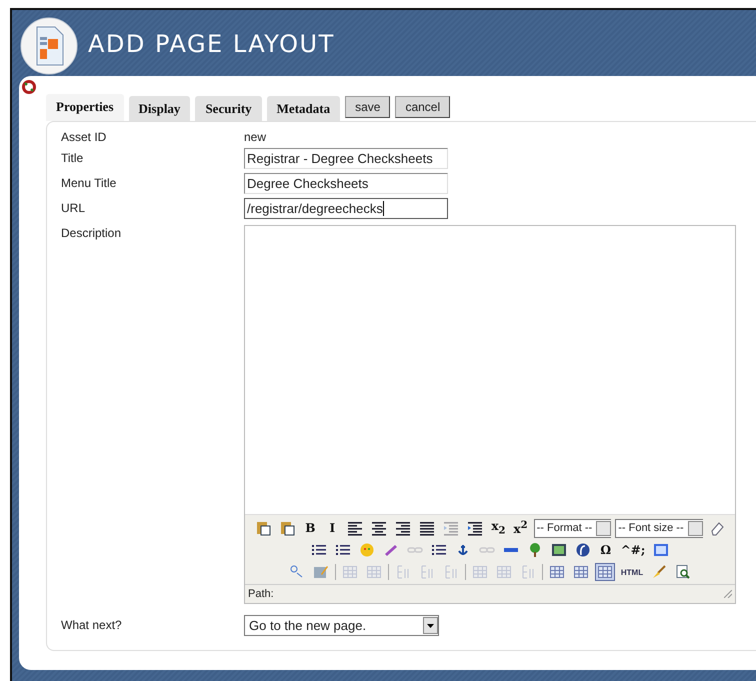  Describe the element at coordinates (318, 550) in the screenshot. I see `bullet-list-icon` at that location.